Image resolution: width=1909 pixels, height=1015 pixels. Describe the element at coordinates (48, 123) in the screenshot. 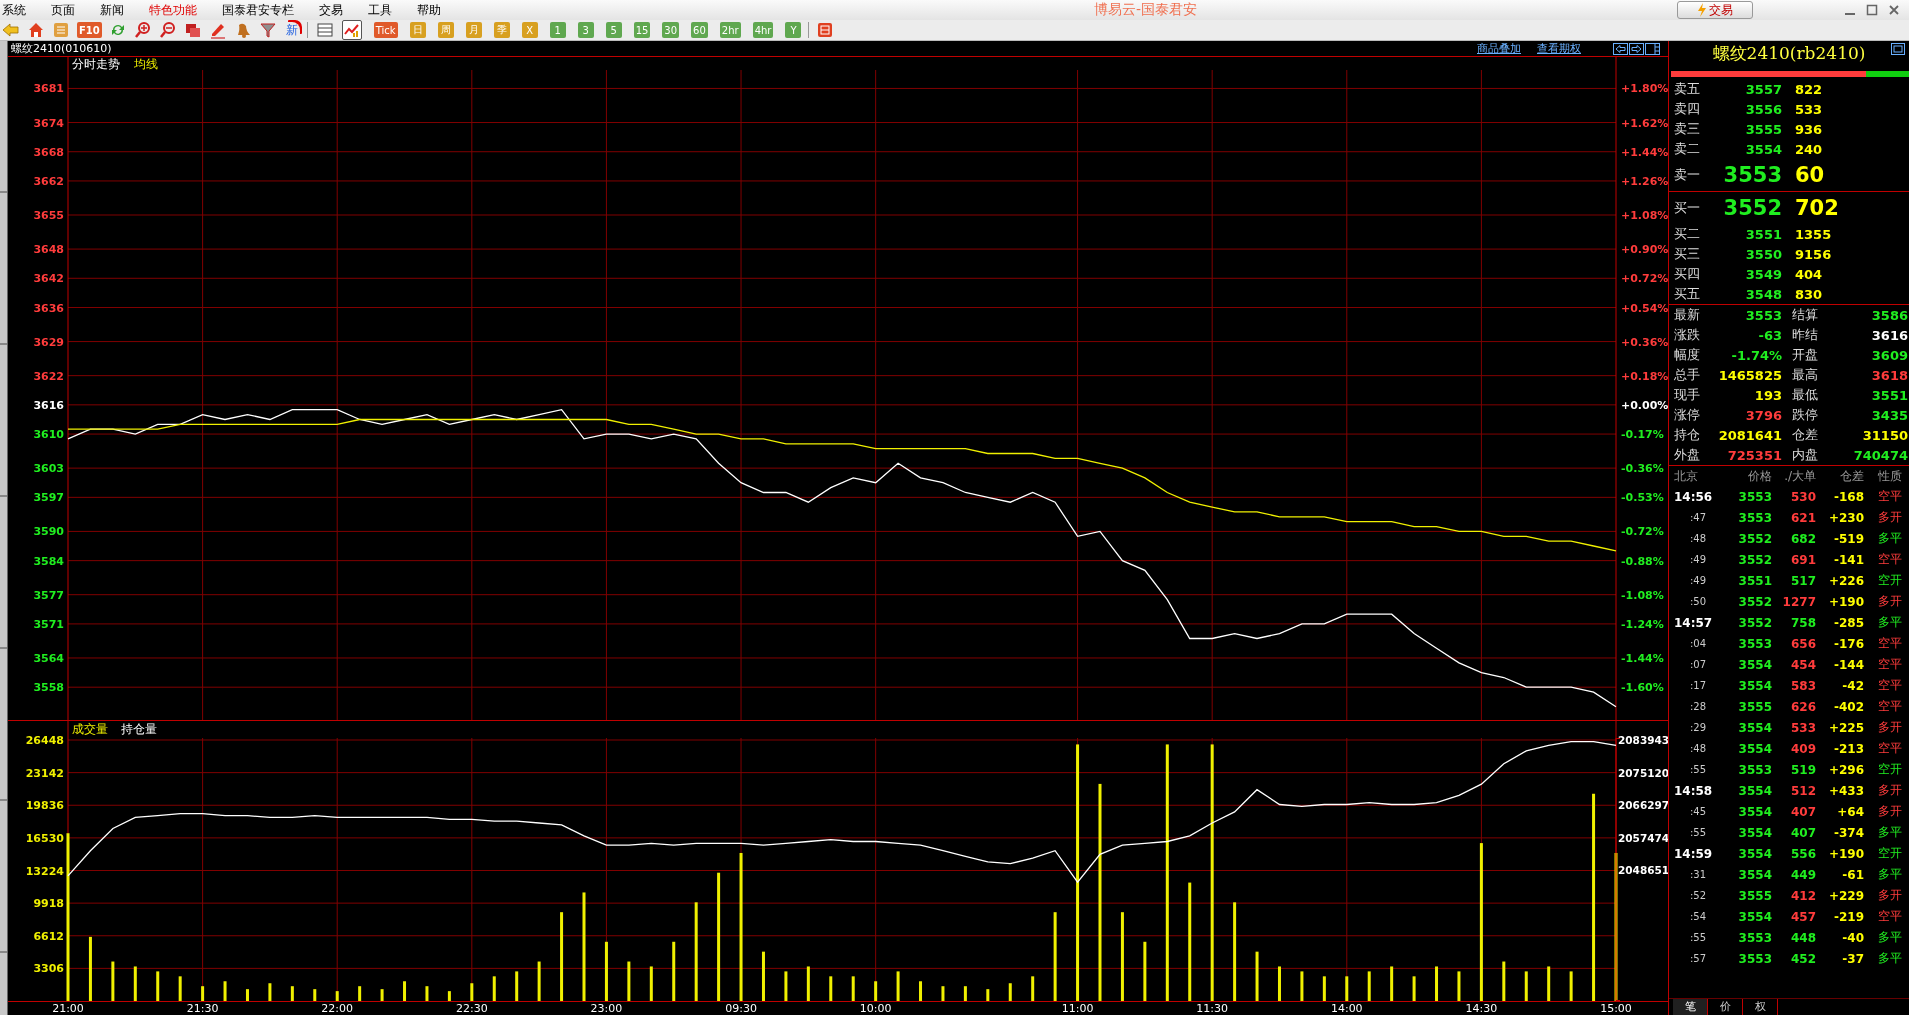

I see `axis-label: 3674` at that location.